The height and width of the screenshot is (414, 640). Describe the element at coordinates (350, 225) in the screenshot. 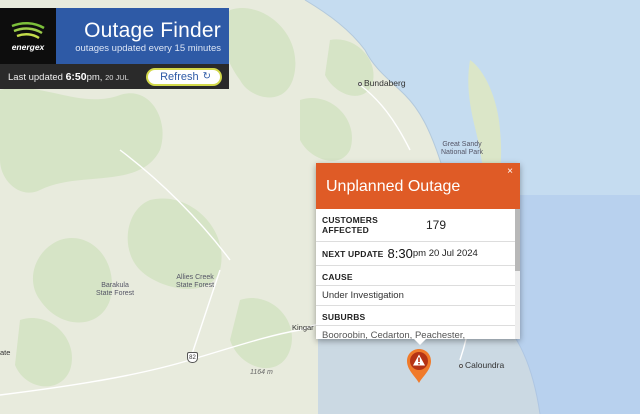

I see `customers-affected-label: CUSTOMERS AFFECTED` at that location.